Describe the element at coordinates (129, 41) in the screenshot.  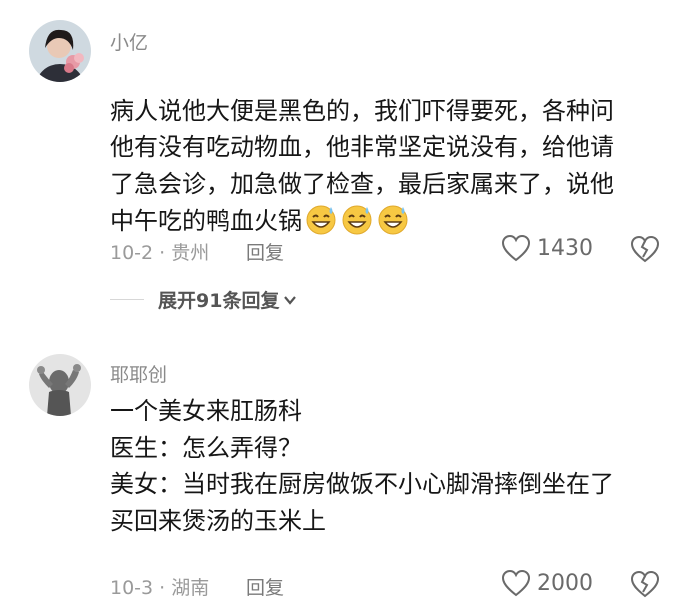
I see `username: 小亿` at that location.